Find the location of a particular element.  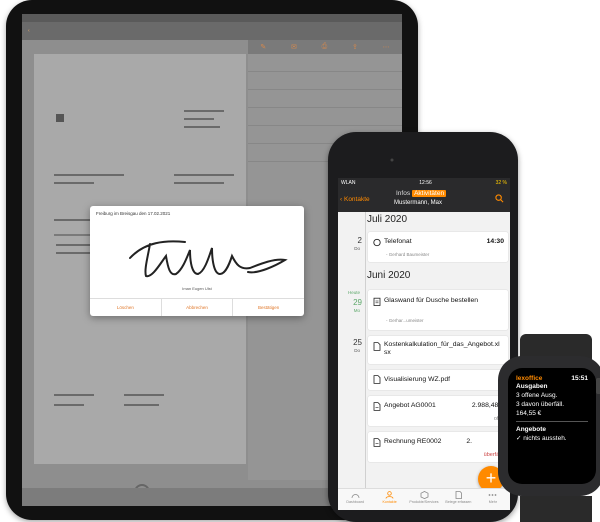

tab-label: Produkte/Services is located at coordinates (424, 502).